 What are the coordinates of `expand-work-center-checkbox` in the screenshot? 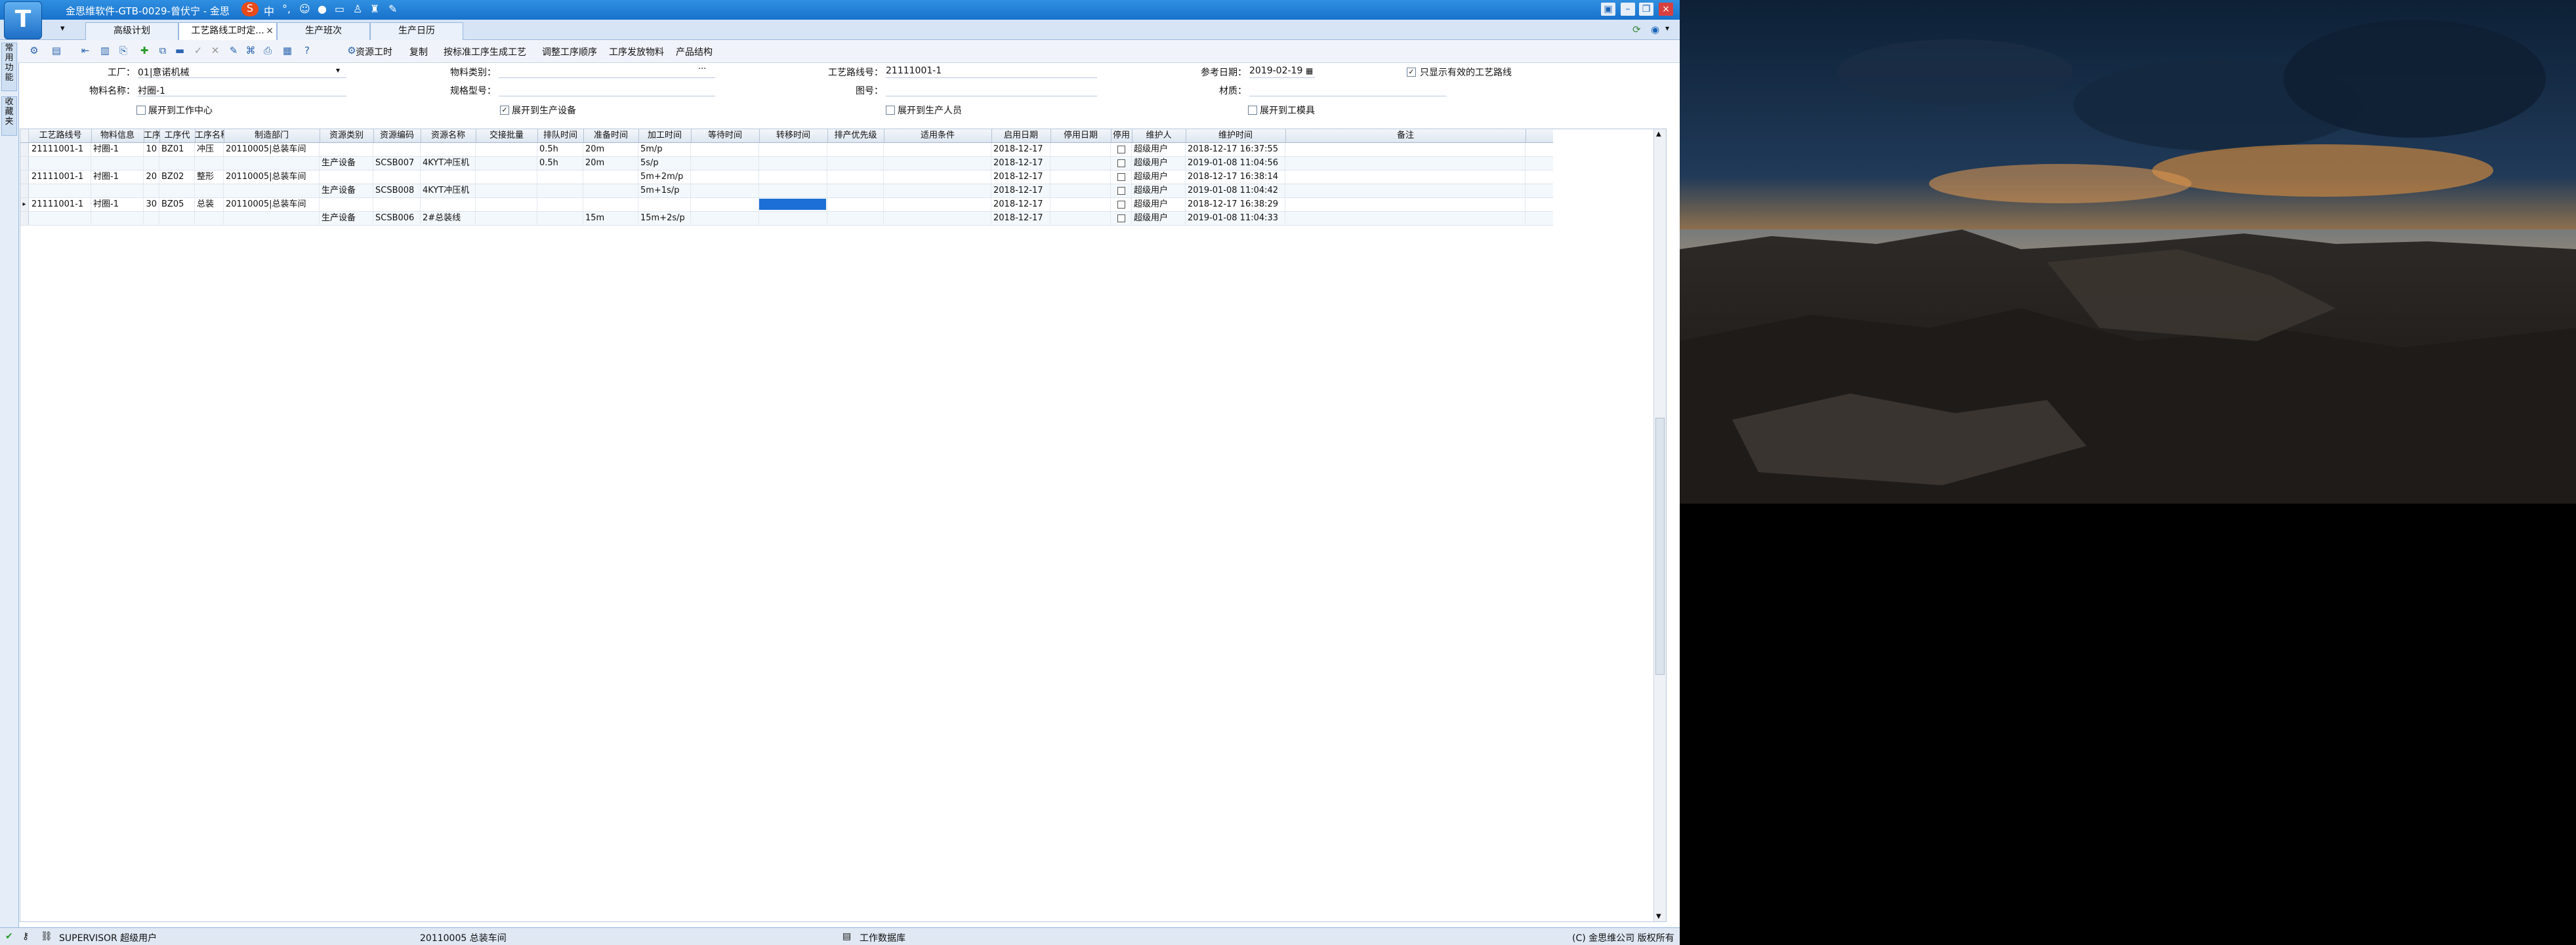 It's located at (141, 110).